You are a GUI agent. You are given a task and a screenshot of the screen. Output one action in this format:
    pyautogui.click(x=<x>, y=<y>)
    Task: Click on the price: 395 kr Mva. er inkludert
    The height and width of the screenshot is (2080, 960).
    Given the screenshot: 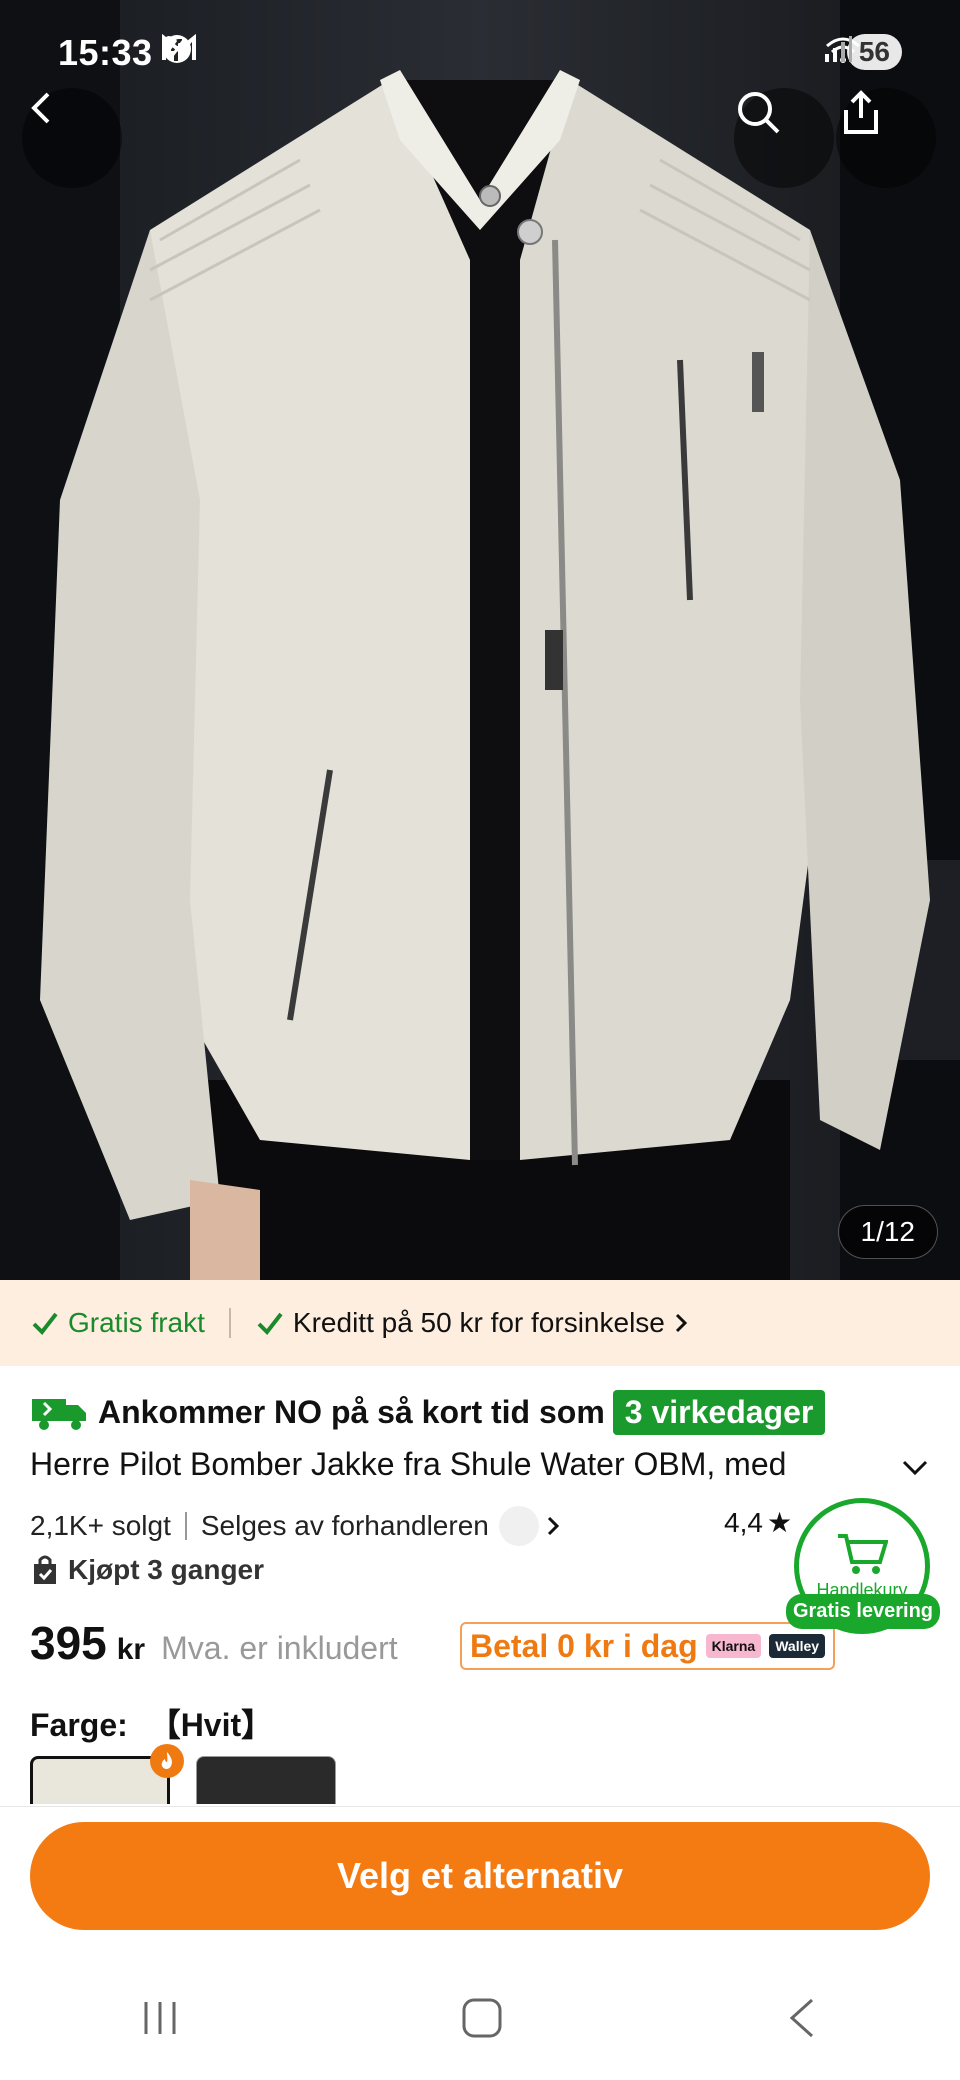 What is the action you would take?
    pyautogui.click(x=214, y=1643)
    